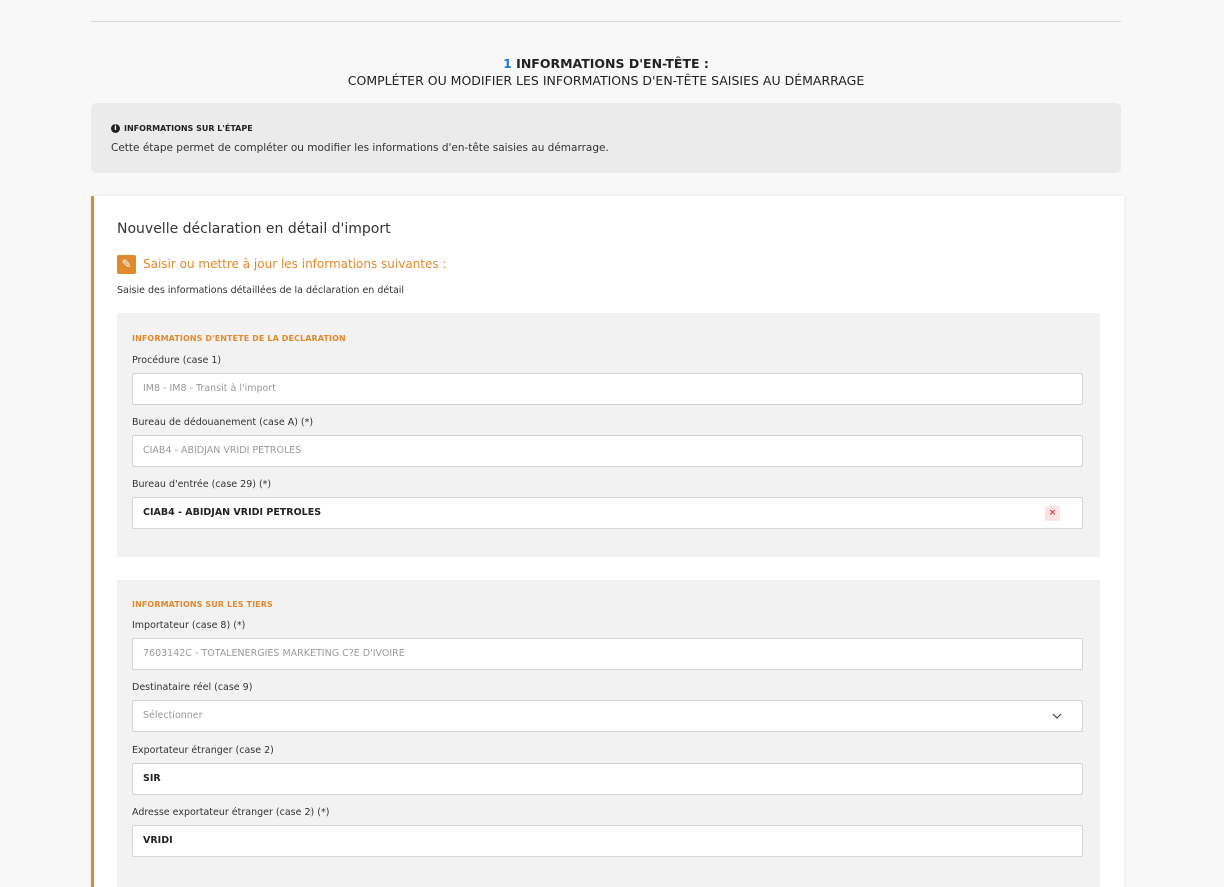  Describe the element at coordinates (192, 687) in the screenshot. I see `field-label-destinataire: Destinataire réel (case 9)` at that location.